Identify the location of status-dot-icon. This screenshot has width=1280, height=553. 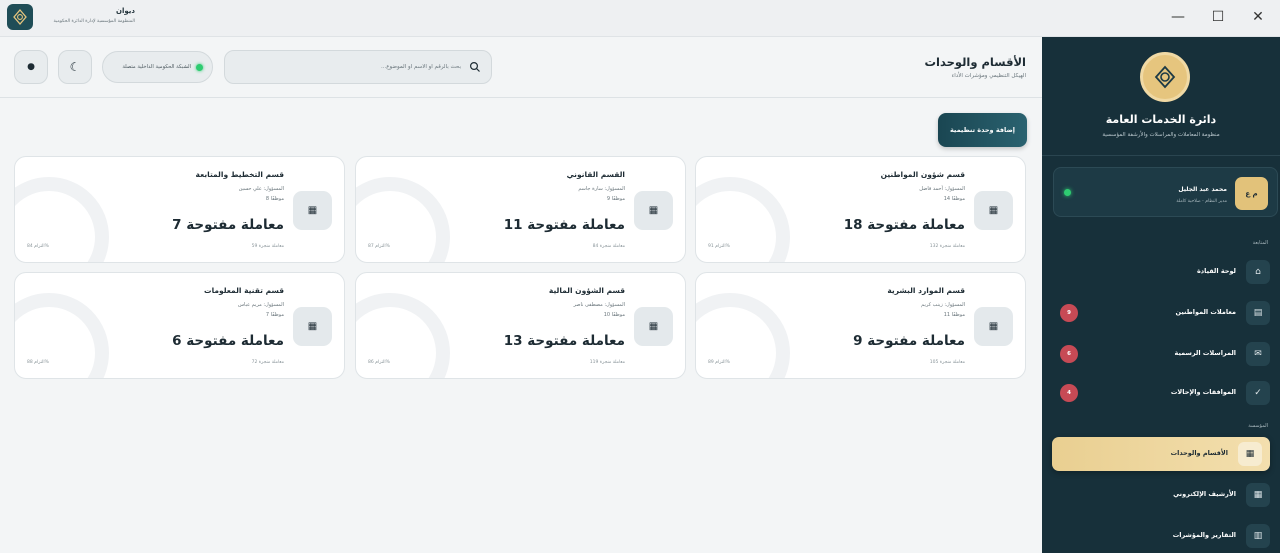
(199, 67).